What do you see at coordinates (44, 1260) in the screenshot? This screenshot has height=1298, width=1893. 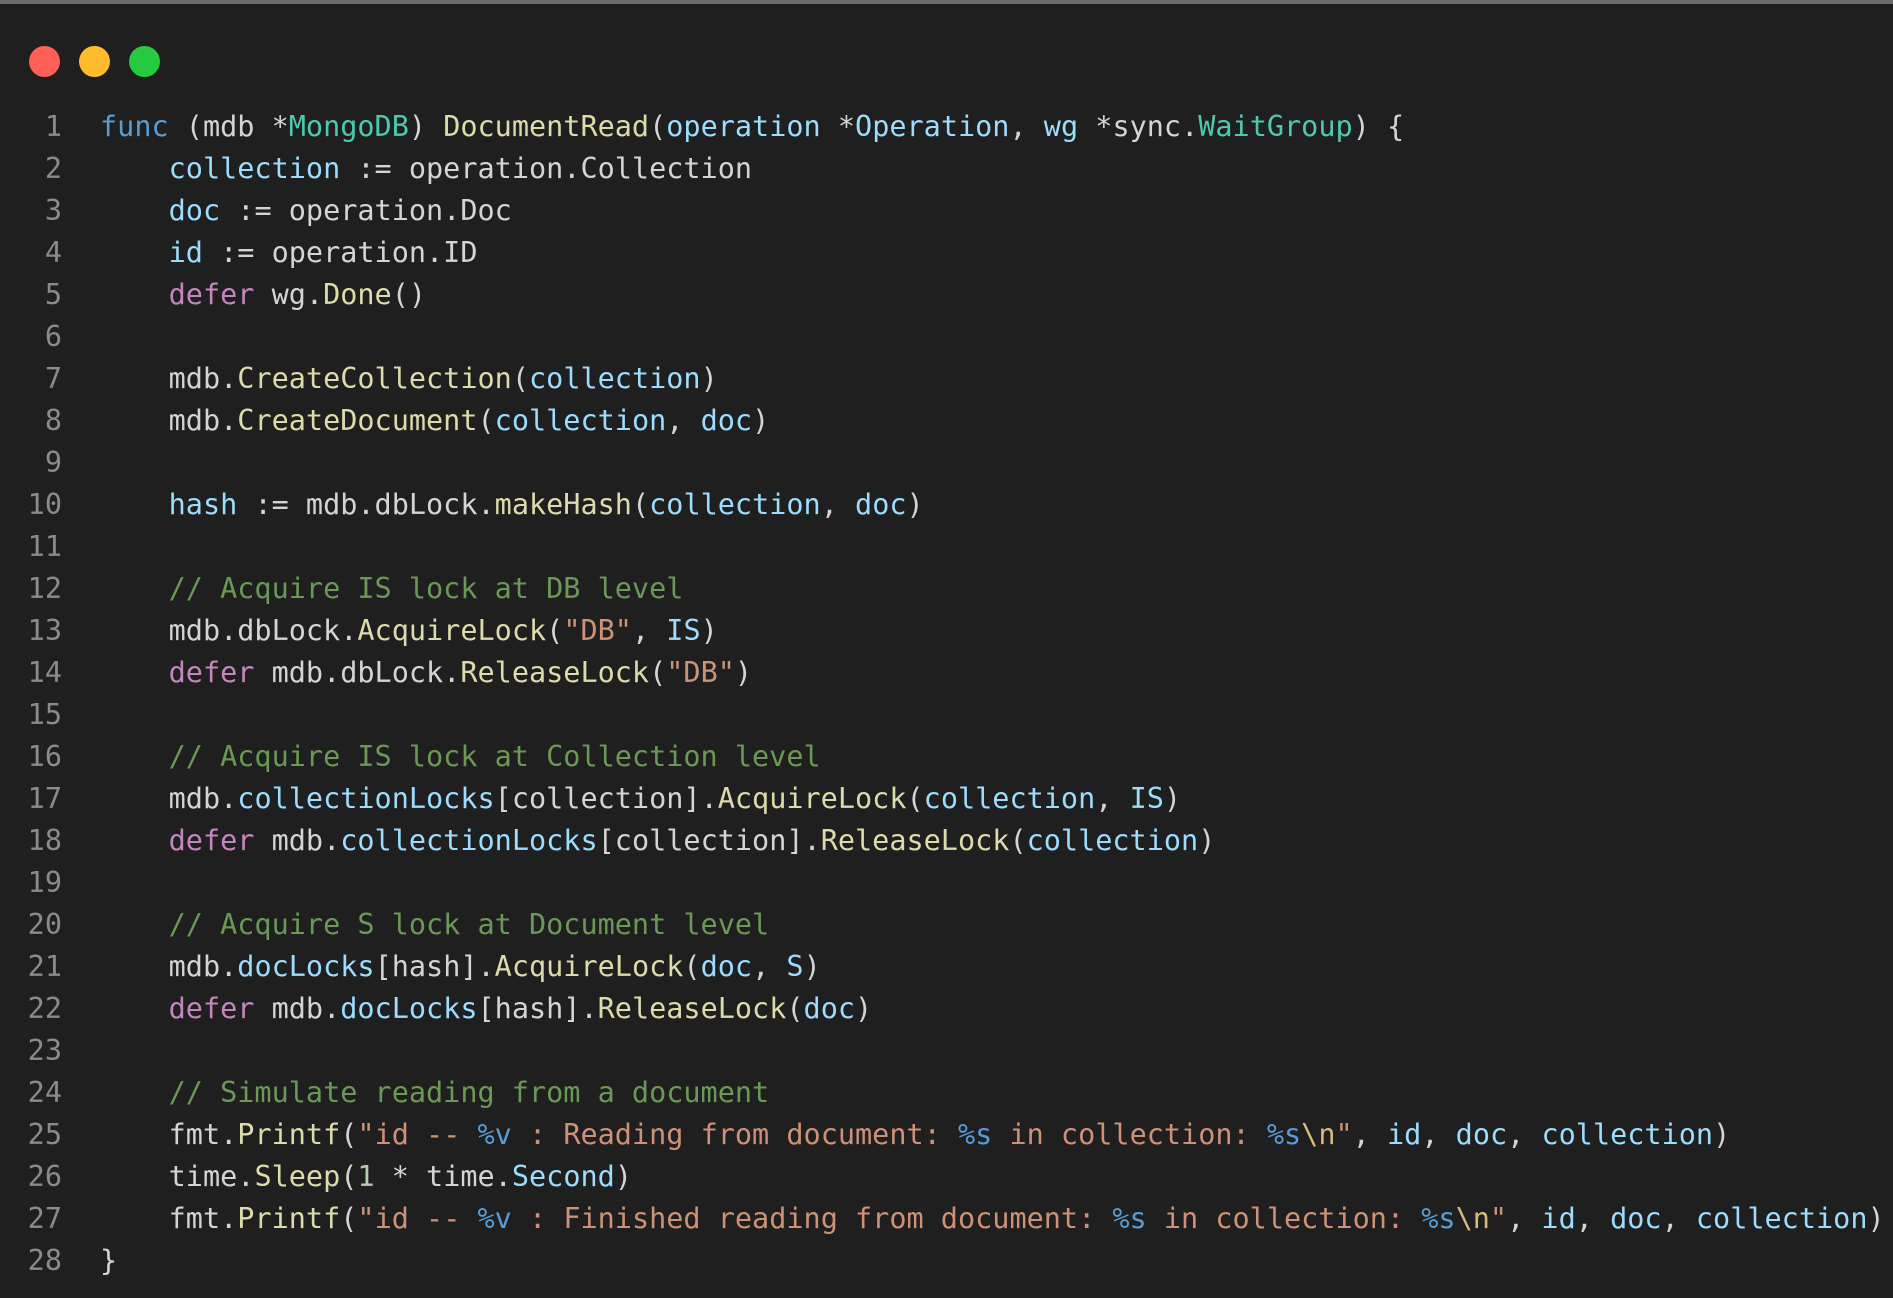 I see `line-number: 28` at bounding box center [44, 1260].